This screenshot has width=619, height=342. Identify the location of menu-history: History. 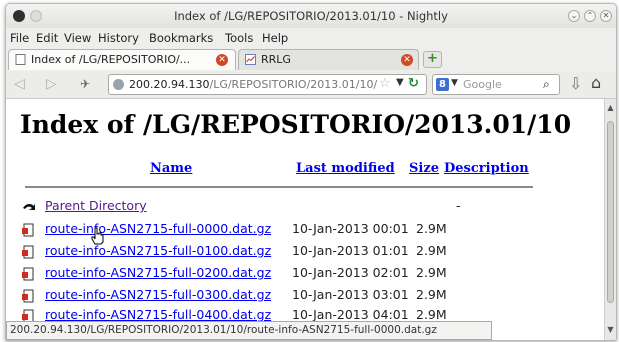
(118, 38).